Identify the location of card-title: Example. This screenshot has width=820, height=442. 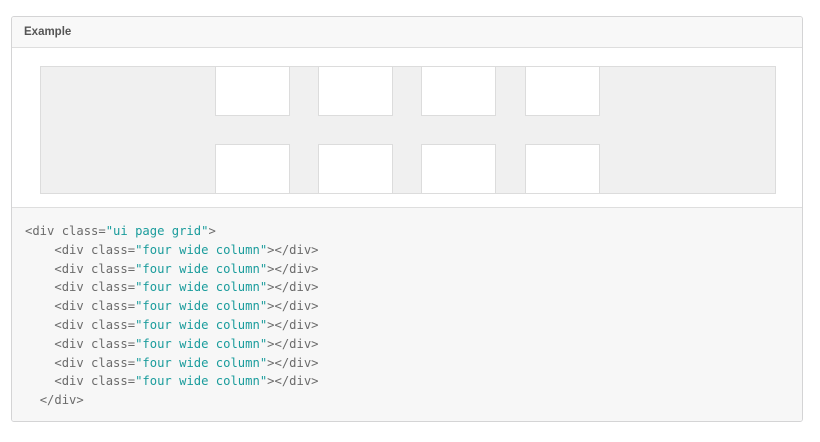
(48, 32).